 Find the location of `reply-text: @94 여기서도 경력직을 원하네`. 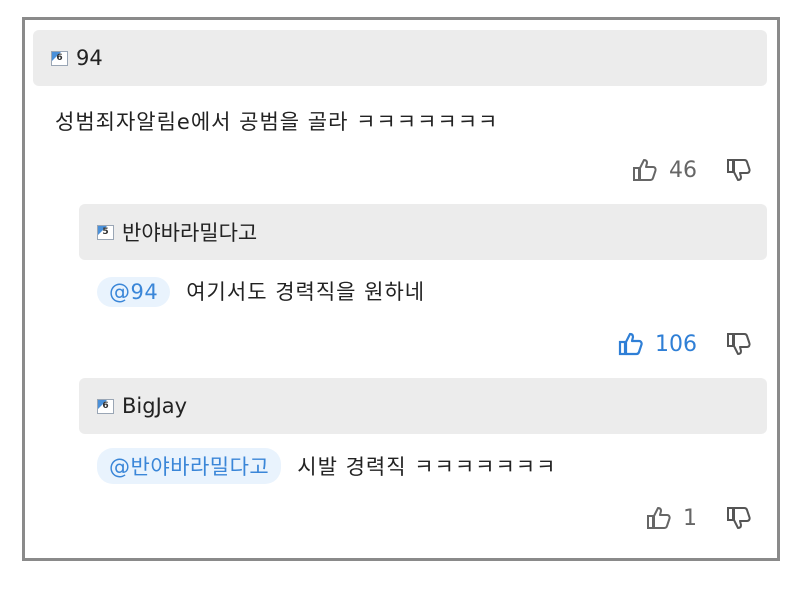

reply-text: @94 여기서도 경력직을 원하네 is located at coordinates (261, 291).